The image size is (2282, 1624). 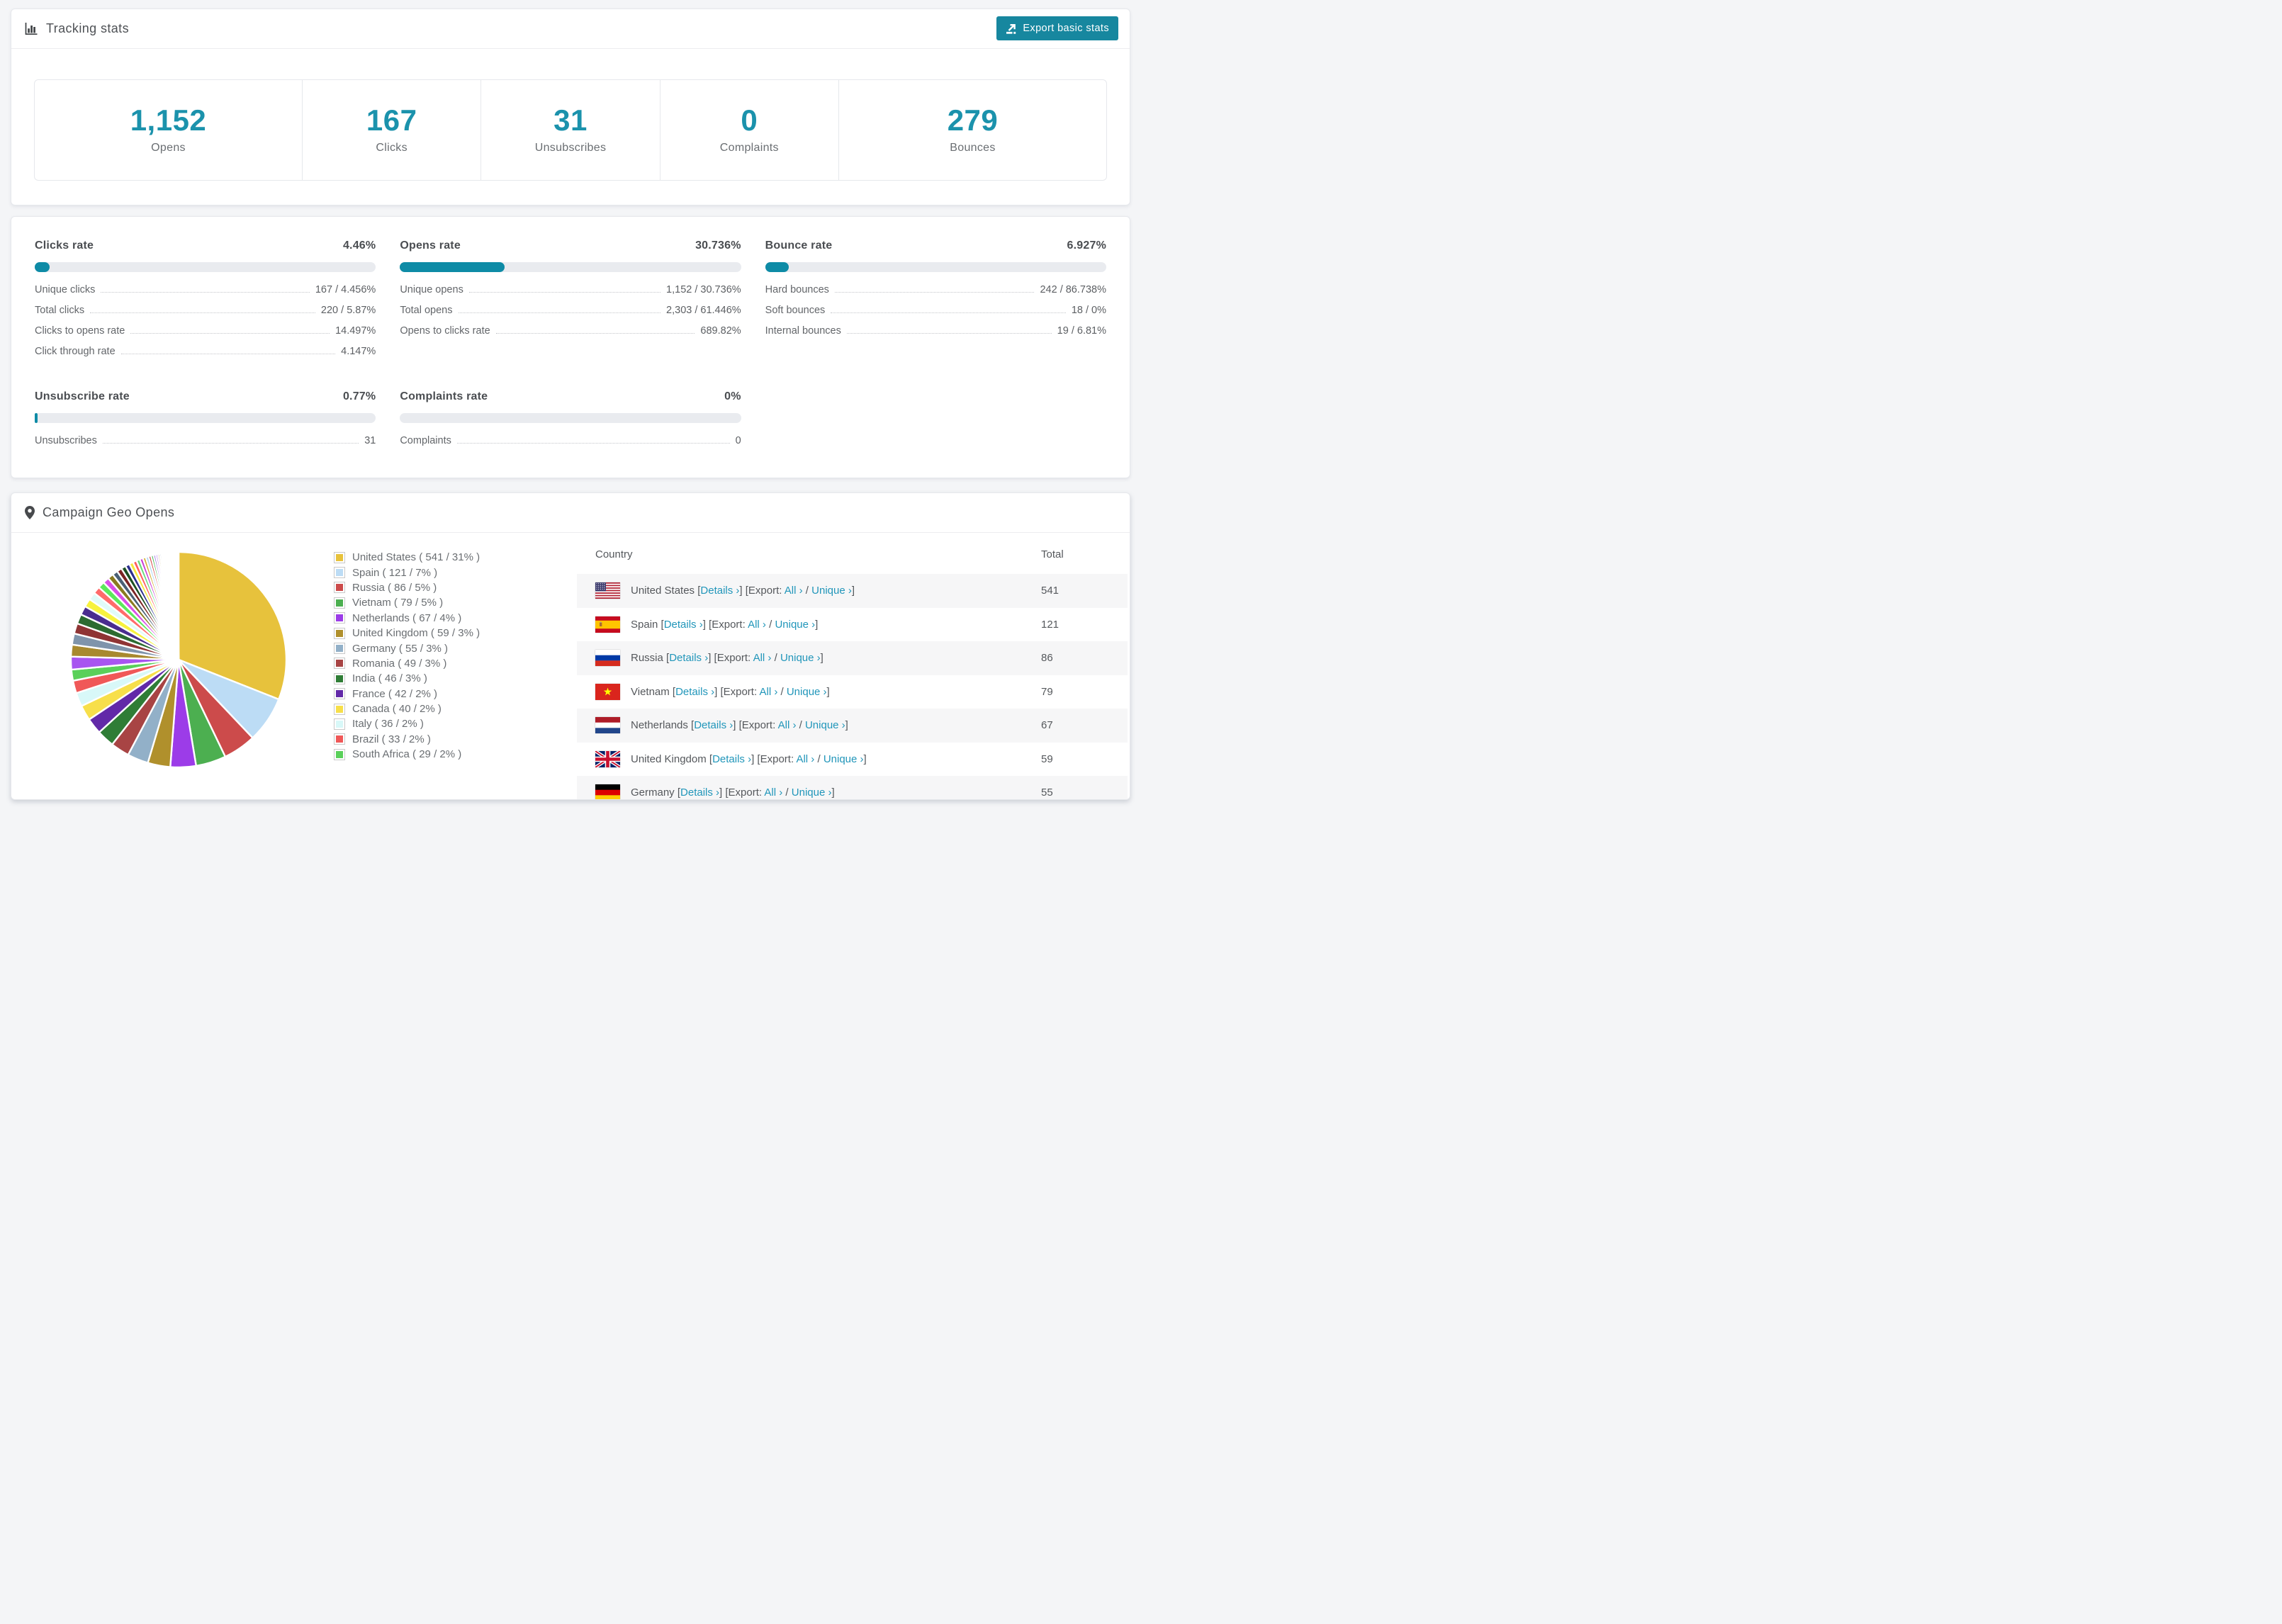 I want to click on export-all-link-spain: All ›, so click(x=757, y=625).